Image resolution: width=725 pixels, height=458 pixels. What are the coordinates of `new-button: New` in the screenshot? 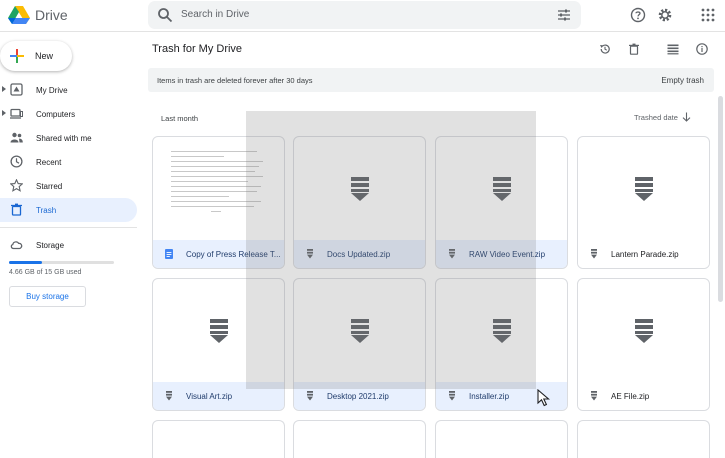 It's located at (36, 56).